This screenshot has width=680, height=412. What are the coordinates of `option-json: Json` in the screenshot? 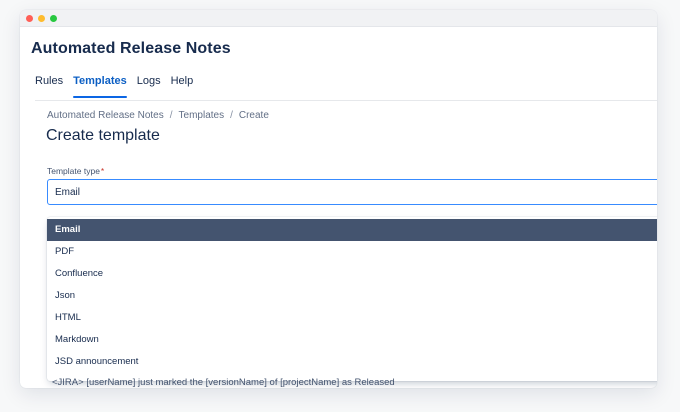 It's located at (352, 296).